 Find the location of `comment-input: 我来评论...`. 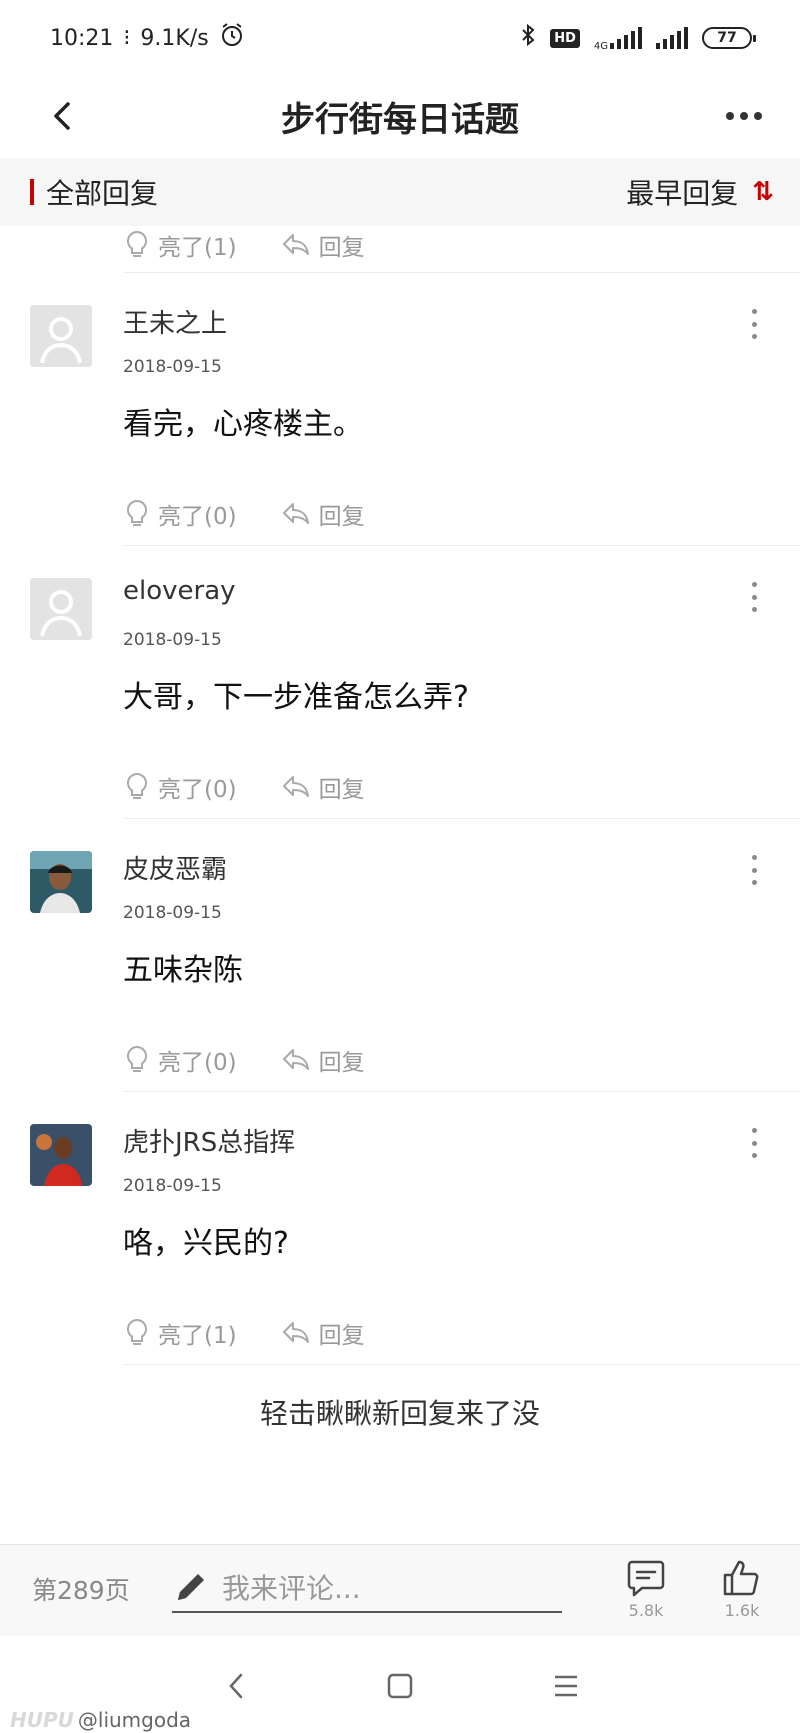

comment-input: 我来评论... is located at coordinates (367, 1588).